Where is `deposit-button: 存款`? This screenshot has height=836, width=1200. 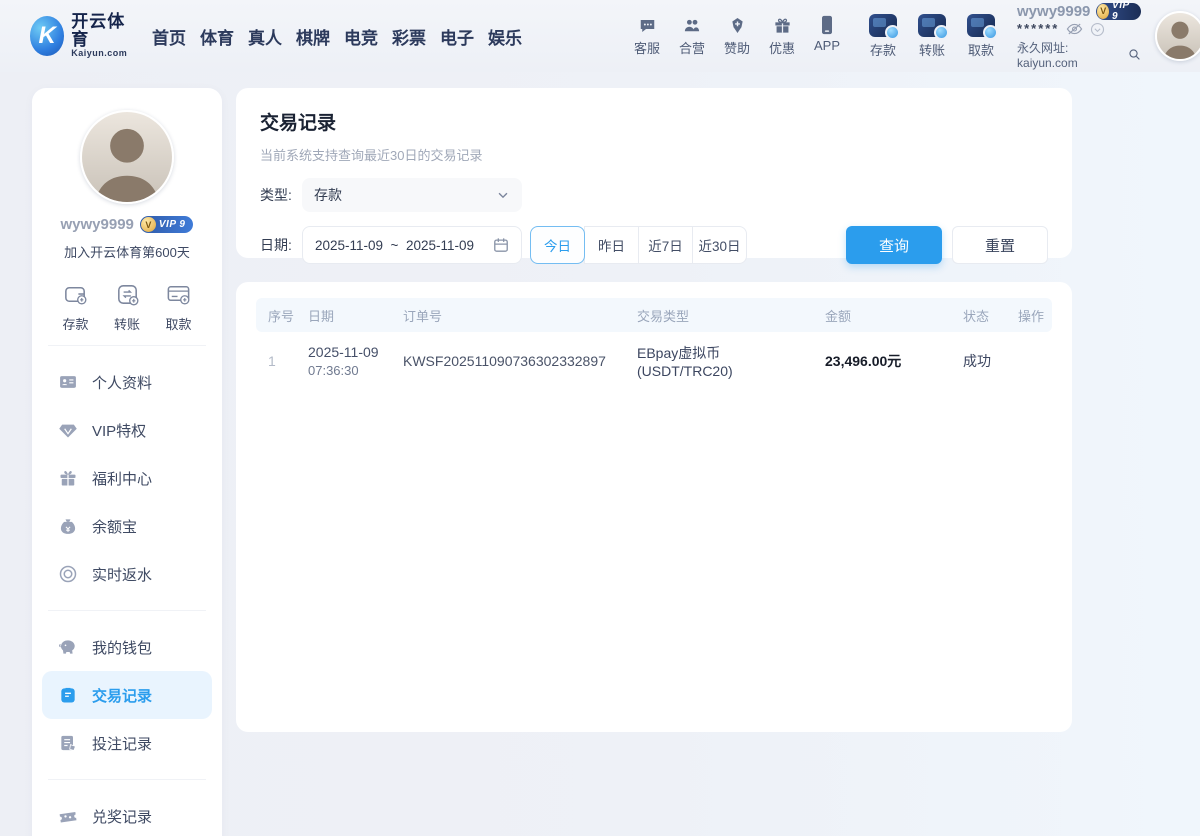
deposit-button: 存款 is located at coordinates (883, 36).